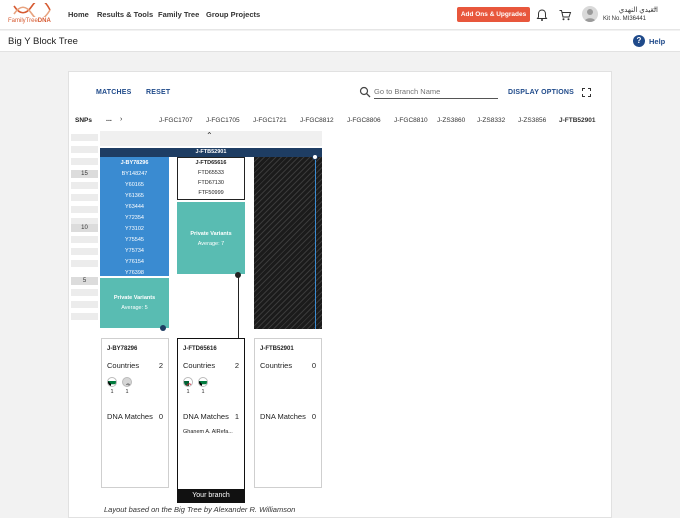 The image size is (680, 518). Describe the element at coordinates (134, 207) in the screenshot. I see `snp-name: Y63444` at that location.